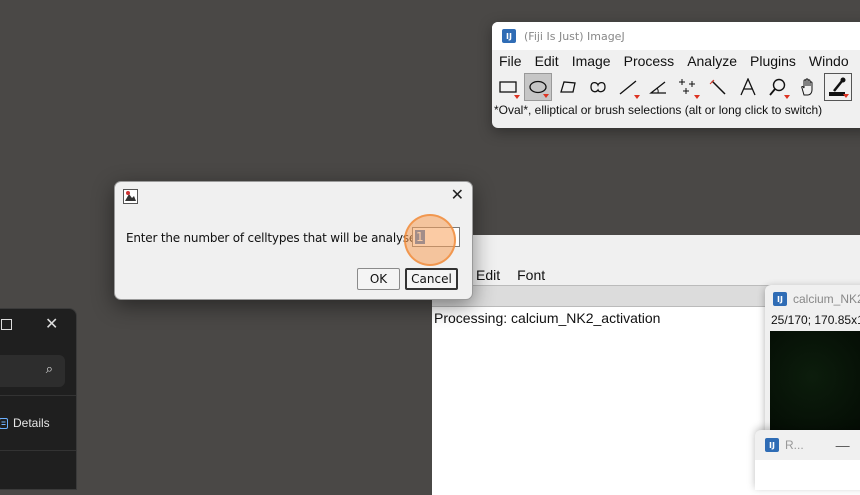 The image size is (860, 495). I want to click on menu-window: Windo, so click(829, 61).